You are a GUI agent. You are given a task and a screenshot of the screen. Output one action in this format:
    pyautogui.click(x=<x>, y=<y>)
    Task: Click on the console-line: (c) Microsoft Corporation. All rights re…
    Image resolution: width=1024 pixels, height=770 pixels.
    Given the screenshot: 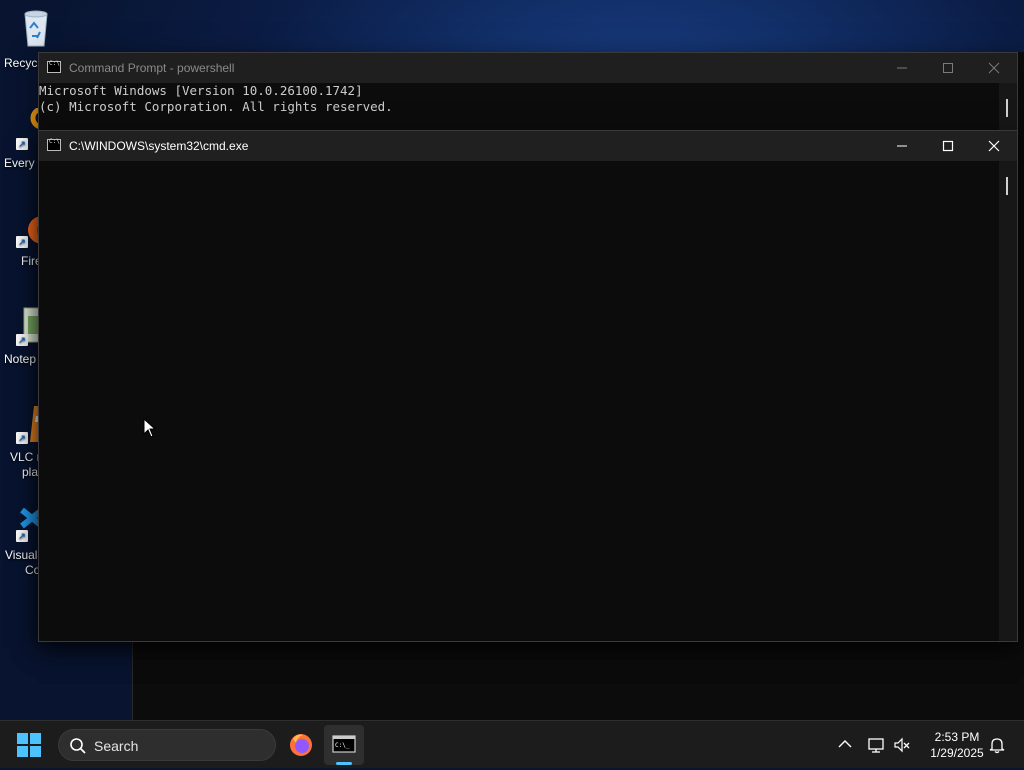 What is the action you would take?
    pyautogui.click(x=216, y=106)
    